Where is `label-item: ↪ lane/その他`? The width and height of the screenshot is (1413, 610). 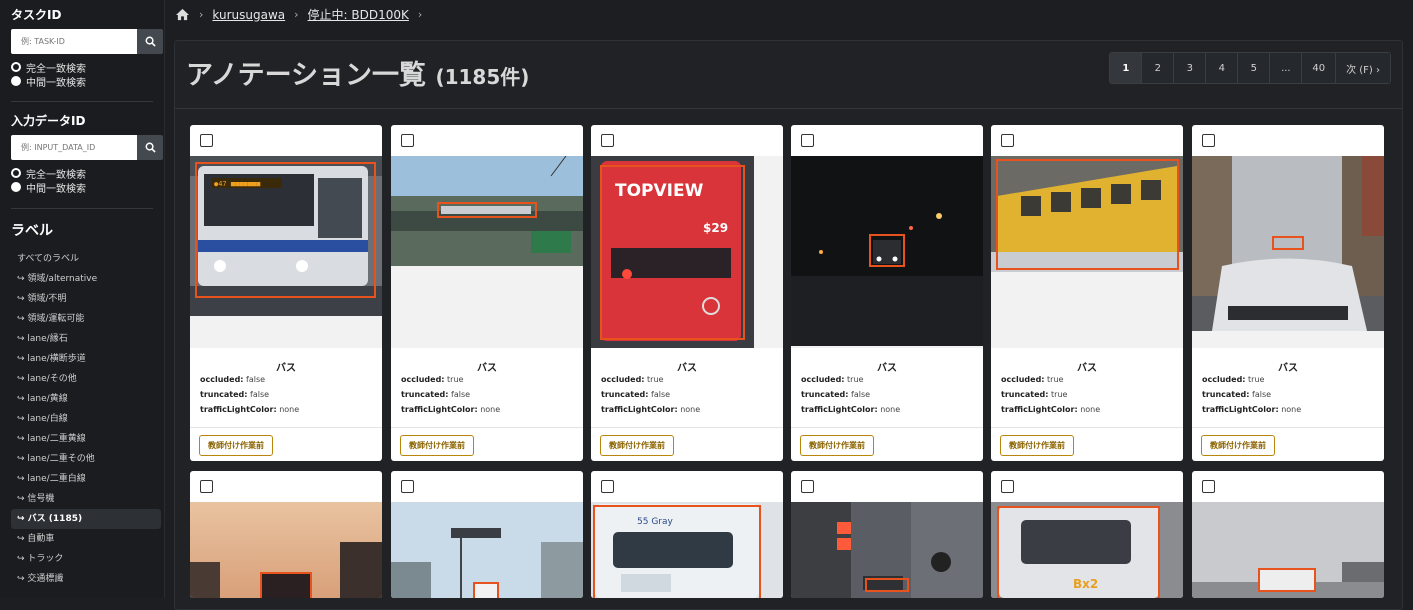
label-item: ↪ lane/その他 is located at coordinates (86, 379).